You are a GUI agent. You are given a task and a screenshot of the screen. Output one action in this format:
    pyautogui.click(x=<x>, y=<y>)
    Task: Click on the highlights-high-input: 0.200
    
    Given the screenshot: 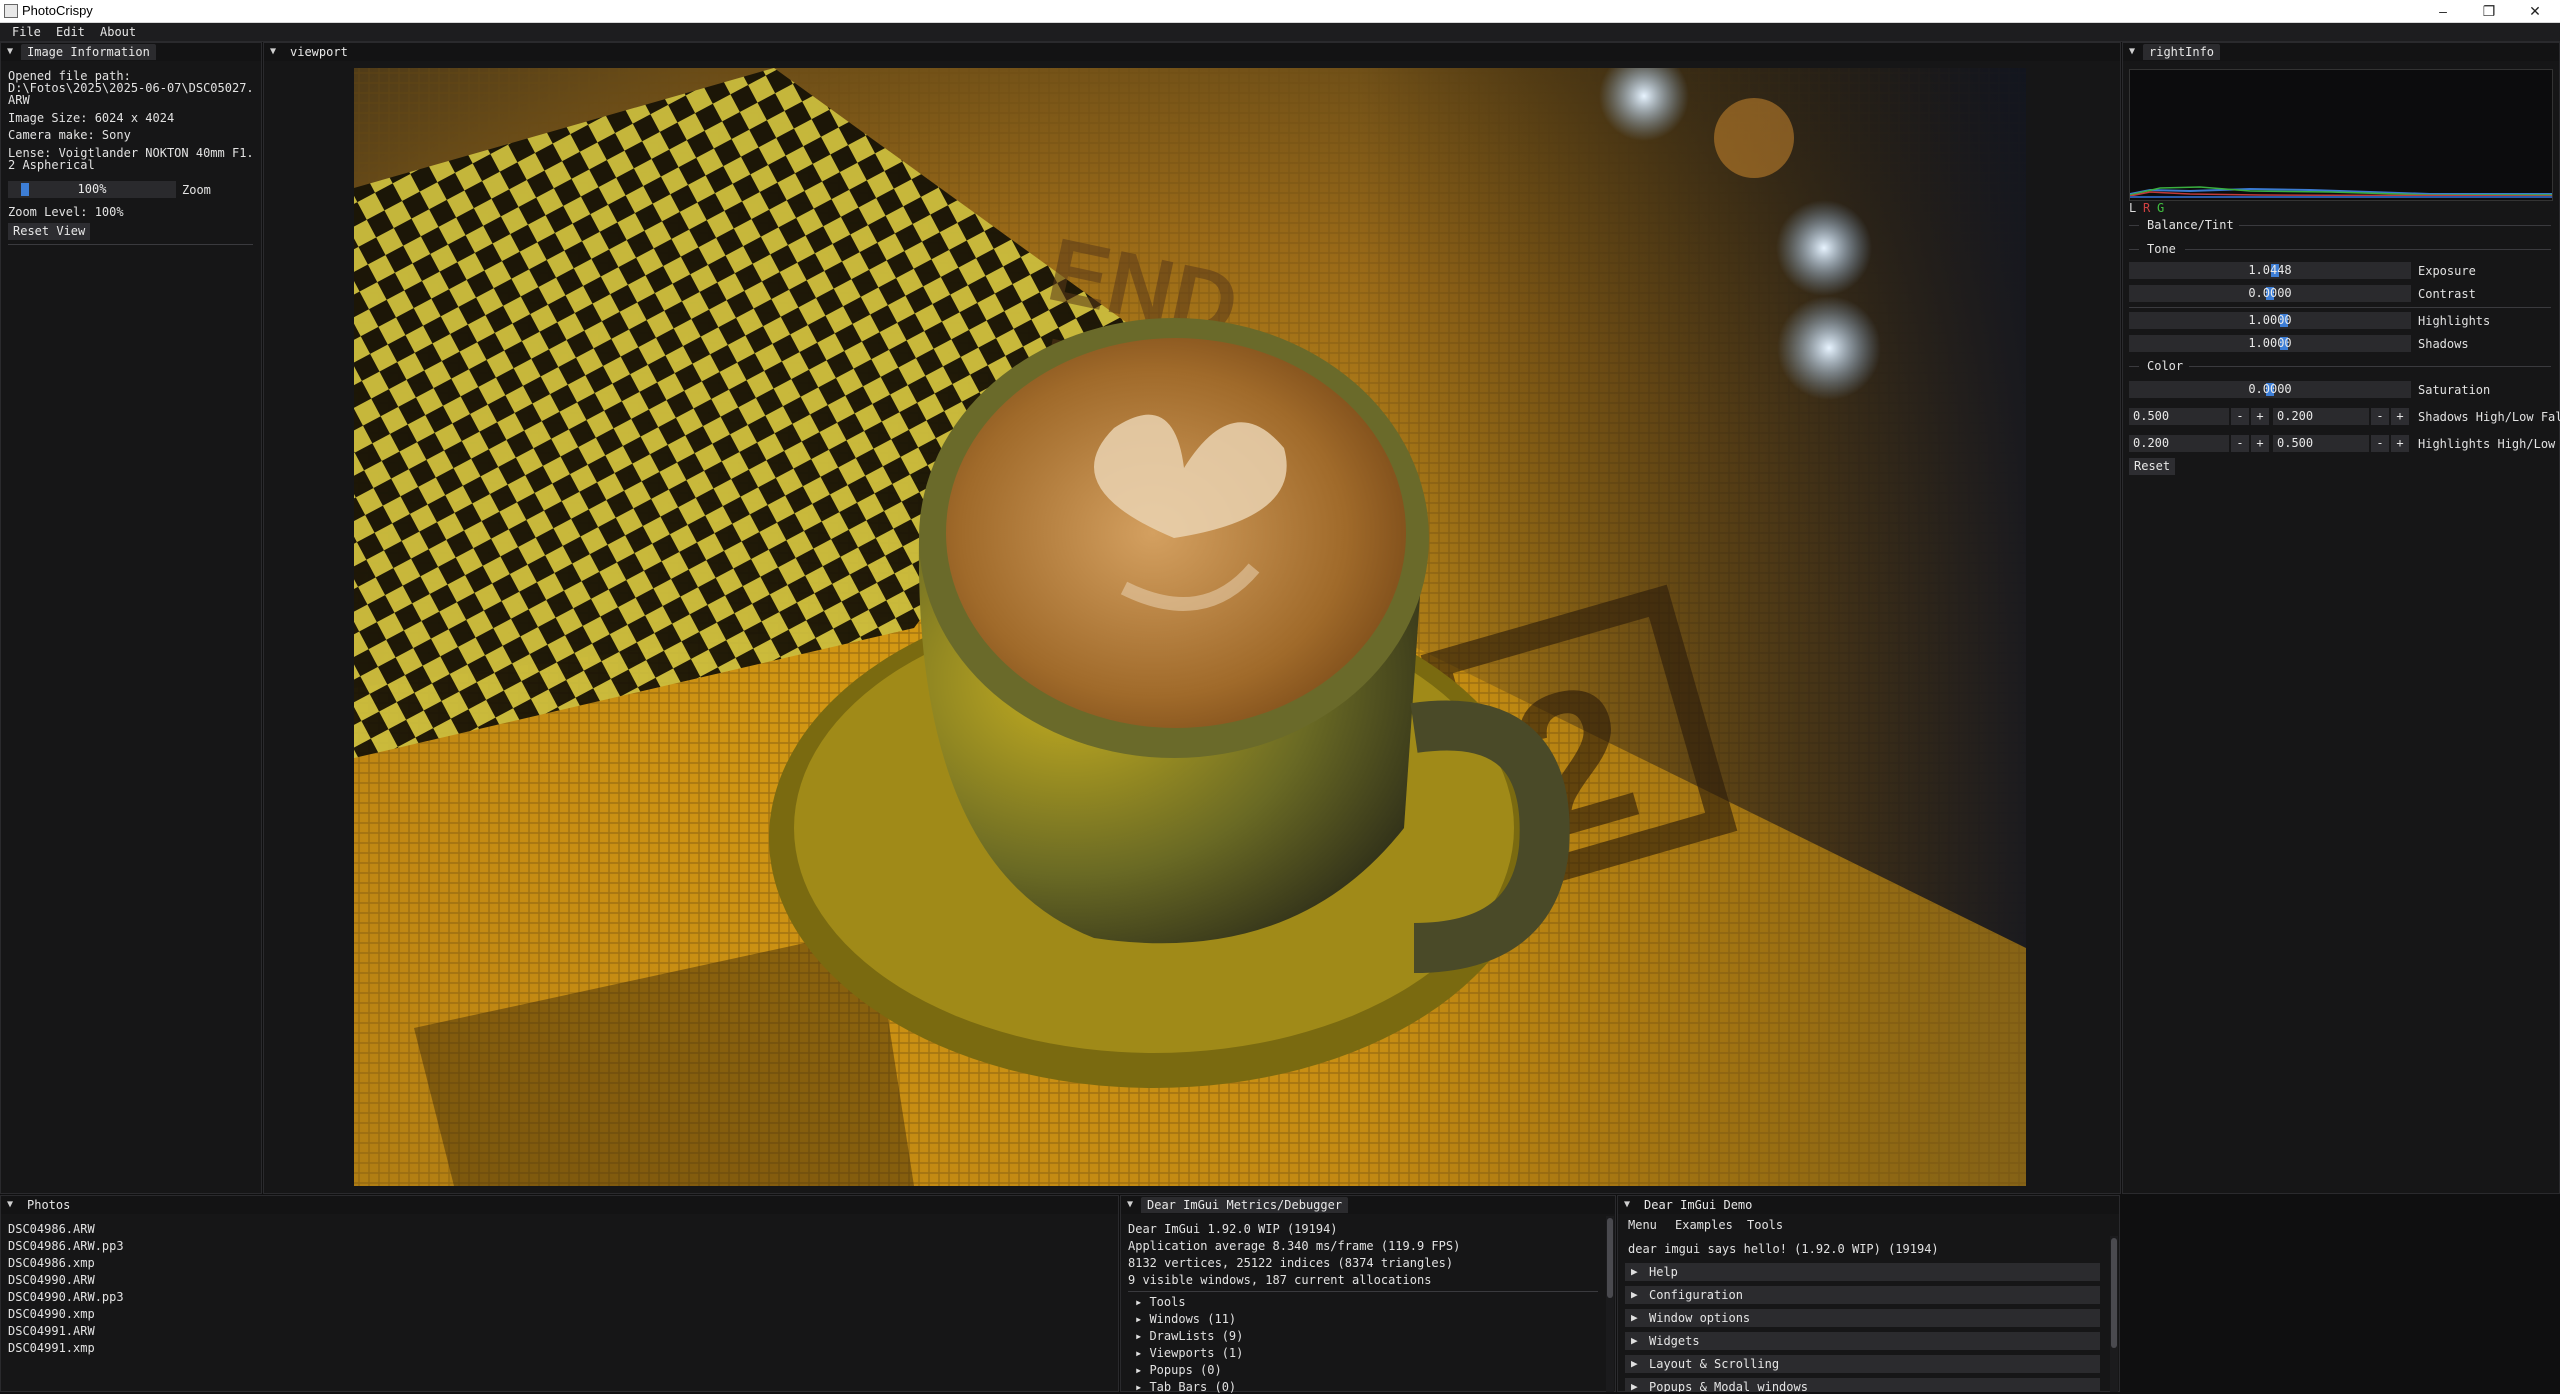 What is the action you would take?
    pyautogui.click(x=2179, y=443)
    